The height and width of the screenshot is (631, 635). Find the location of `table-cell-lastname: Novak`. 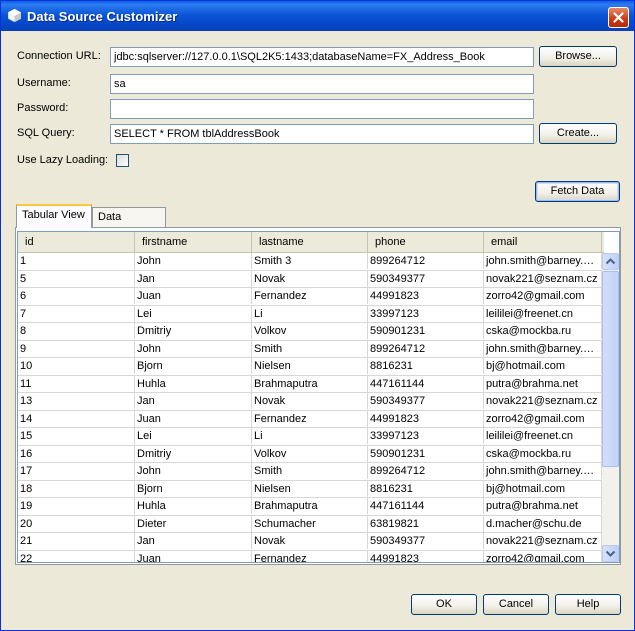

table-cell-lastname: Novak is located at coordinates (310, 401).